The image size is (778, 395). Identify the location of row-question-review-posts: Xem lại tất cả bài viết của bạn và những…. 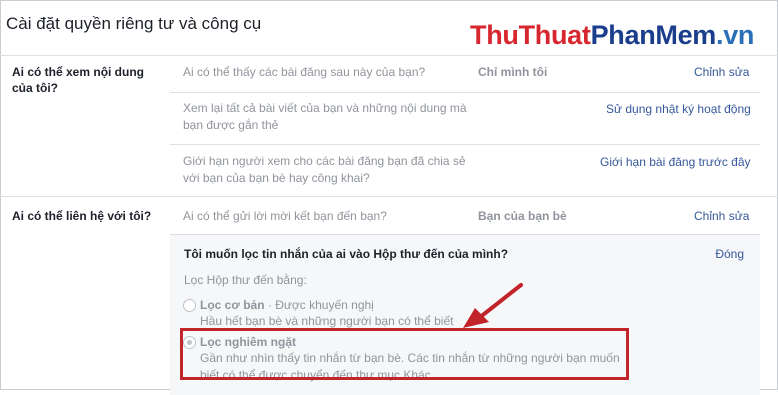
(325, 116).